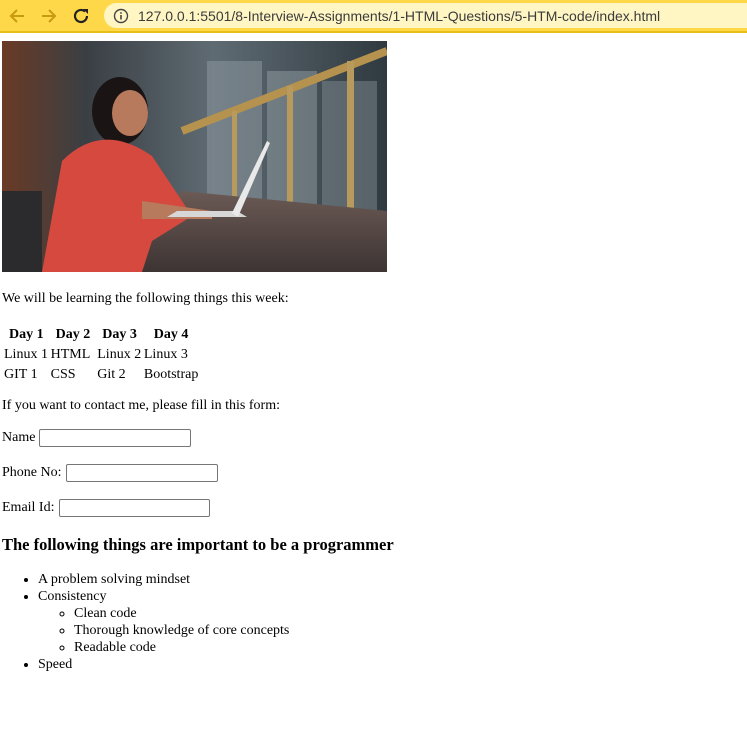 The height and width of the screenshot is (755, 747). I want to click on forward-button, so click(49, 16).